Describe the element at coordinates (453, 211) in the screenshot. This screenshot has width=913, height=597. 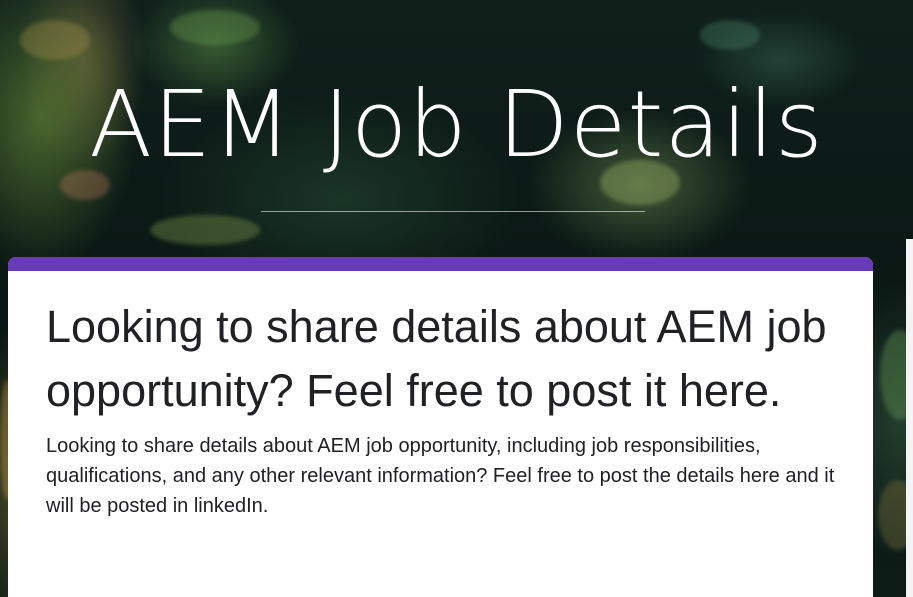
I see `title-divider` at that location.